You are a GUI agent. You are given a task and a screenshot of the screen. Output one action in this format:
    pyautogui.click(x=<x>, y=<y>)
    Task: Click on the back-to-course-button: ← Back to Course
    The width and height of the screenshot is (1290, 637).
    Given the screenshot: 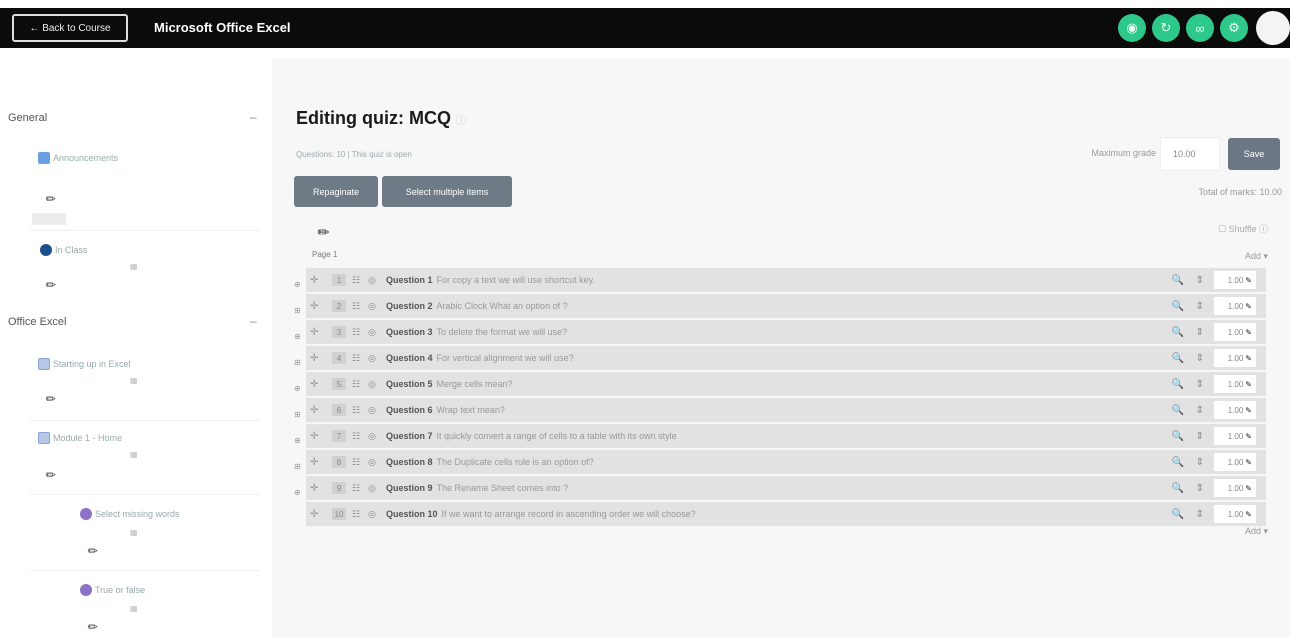 What is the action you would take?
    pyautogui.click(x=70, y=28)
    